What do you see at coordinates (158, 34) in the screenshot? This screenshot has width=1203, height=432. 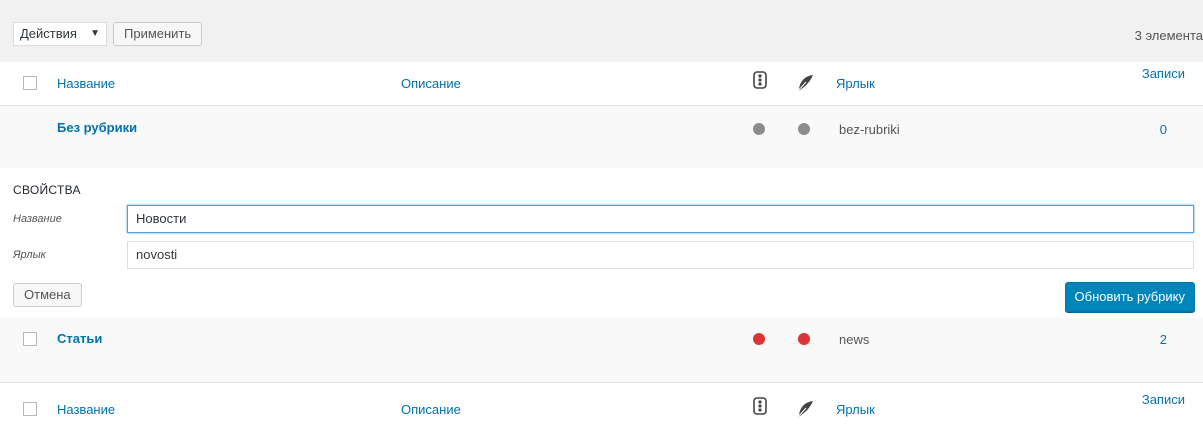 I see `apply-button: Применить` at bounding box center [158, 34].